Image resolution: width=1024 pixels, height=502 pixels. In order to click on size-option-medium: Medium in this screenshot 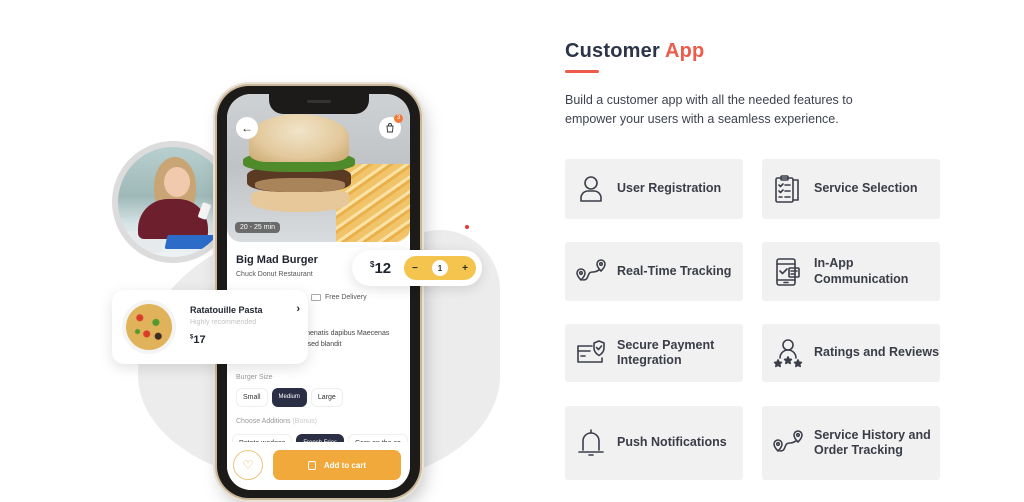, I will do `click(289, 397)`.